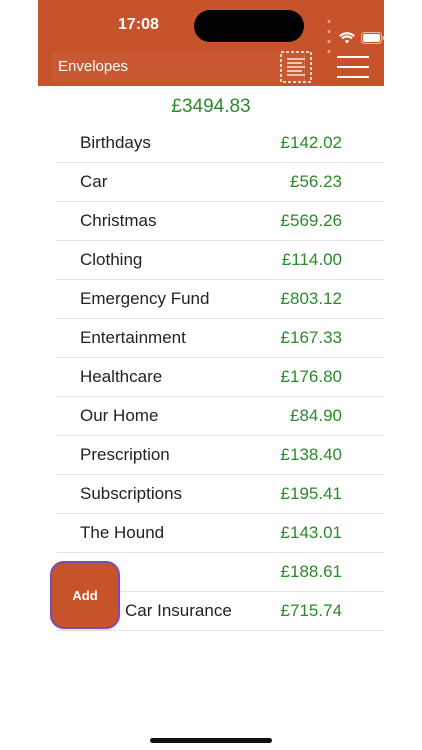 The image size is (422, 750). Describe the element at coordinates (220, 299) in the screenshot. I see `envelope-row: Emergency Fund £803.12` at that location.